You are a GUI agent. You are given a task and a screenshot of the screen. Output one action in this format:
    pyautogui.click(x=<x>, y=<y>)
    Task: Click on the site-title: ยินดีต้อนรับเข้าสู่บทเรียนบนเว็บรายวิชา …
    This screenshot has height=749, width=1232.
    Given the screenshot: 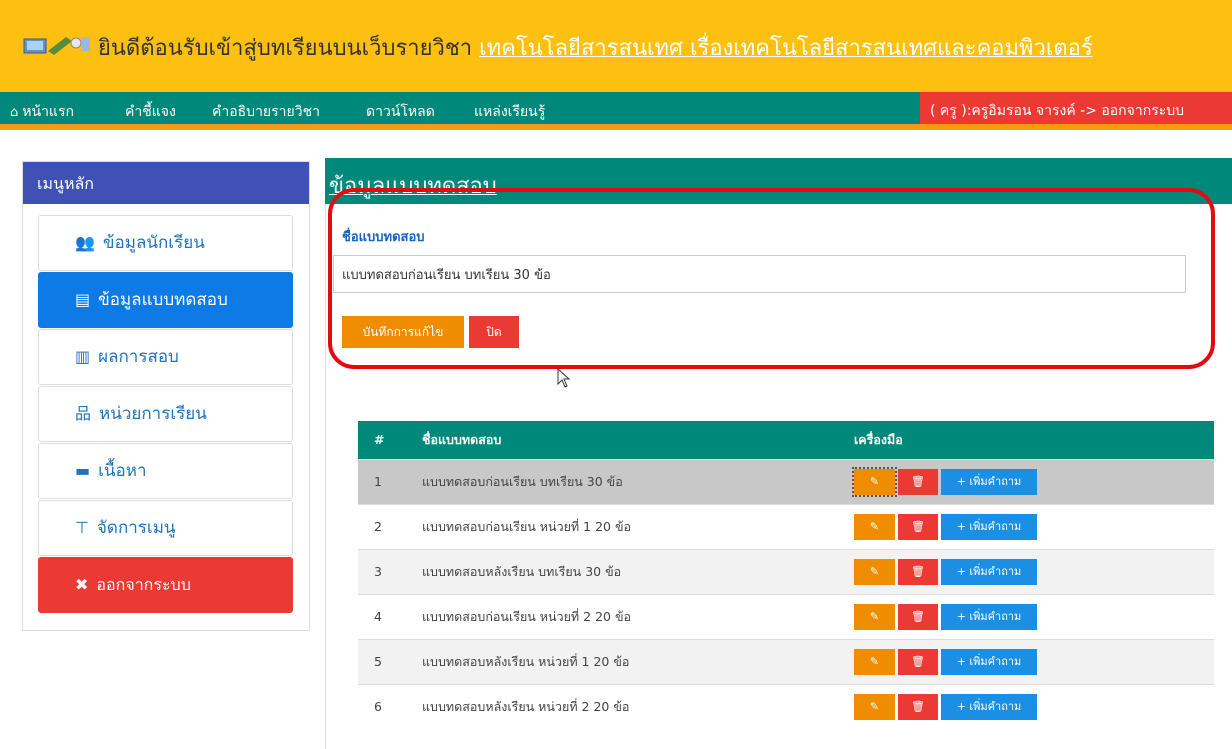 What is the action you would take?
    pyautogui.click(x=595, y=47)
    